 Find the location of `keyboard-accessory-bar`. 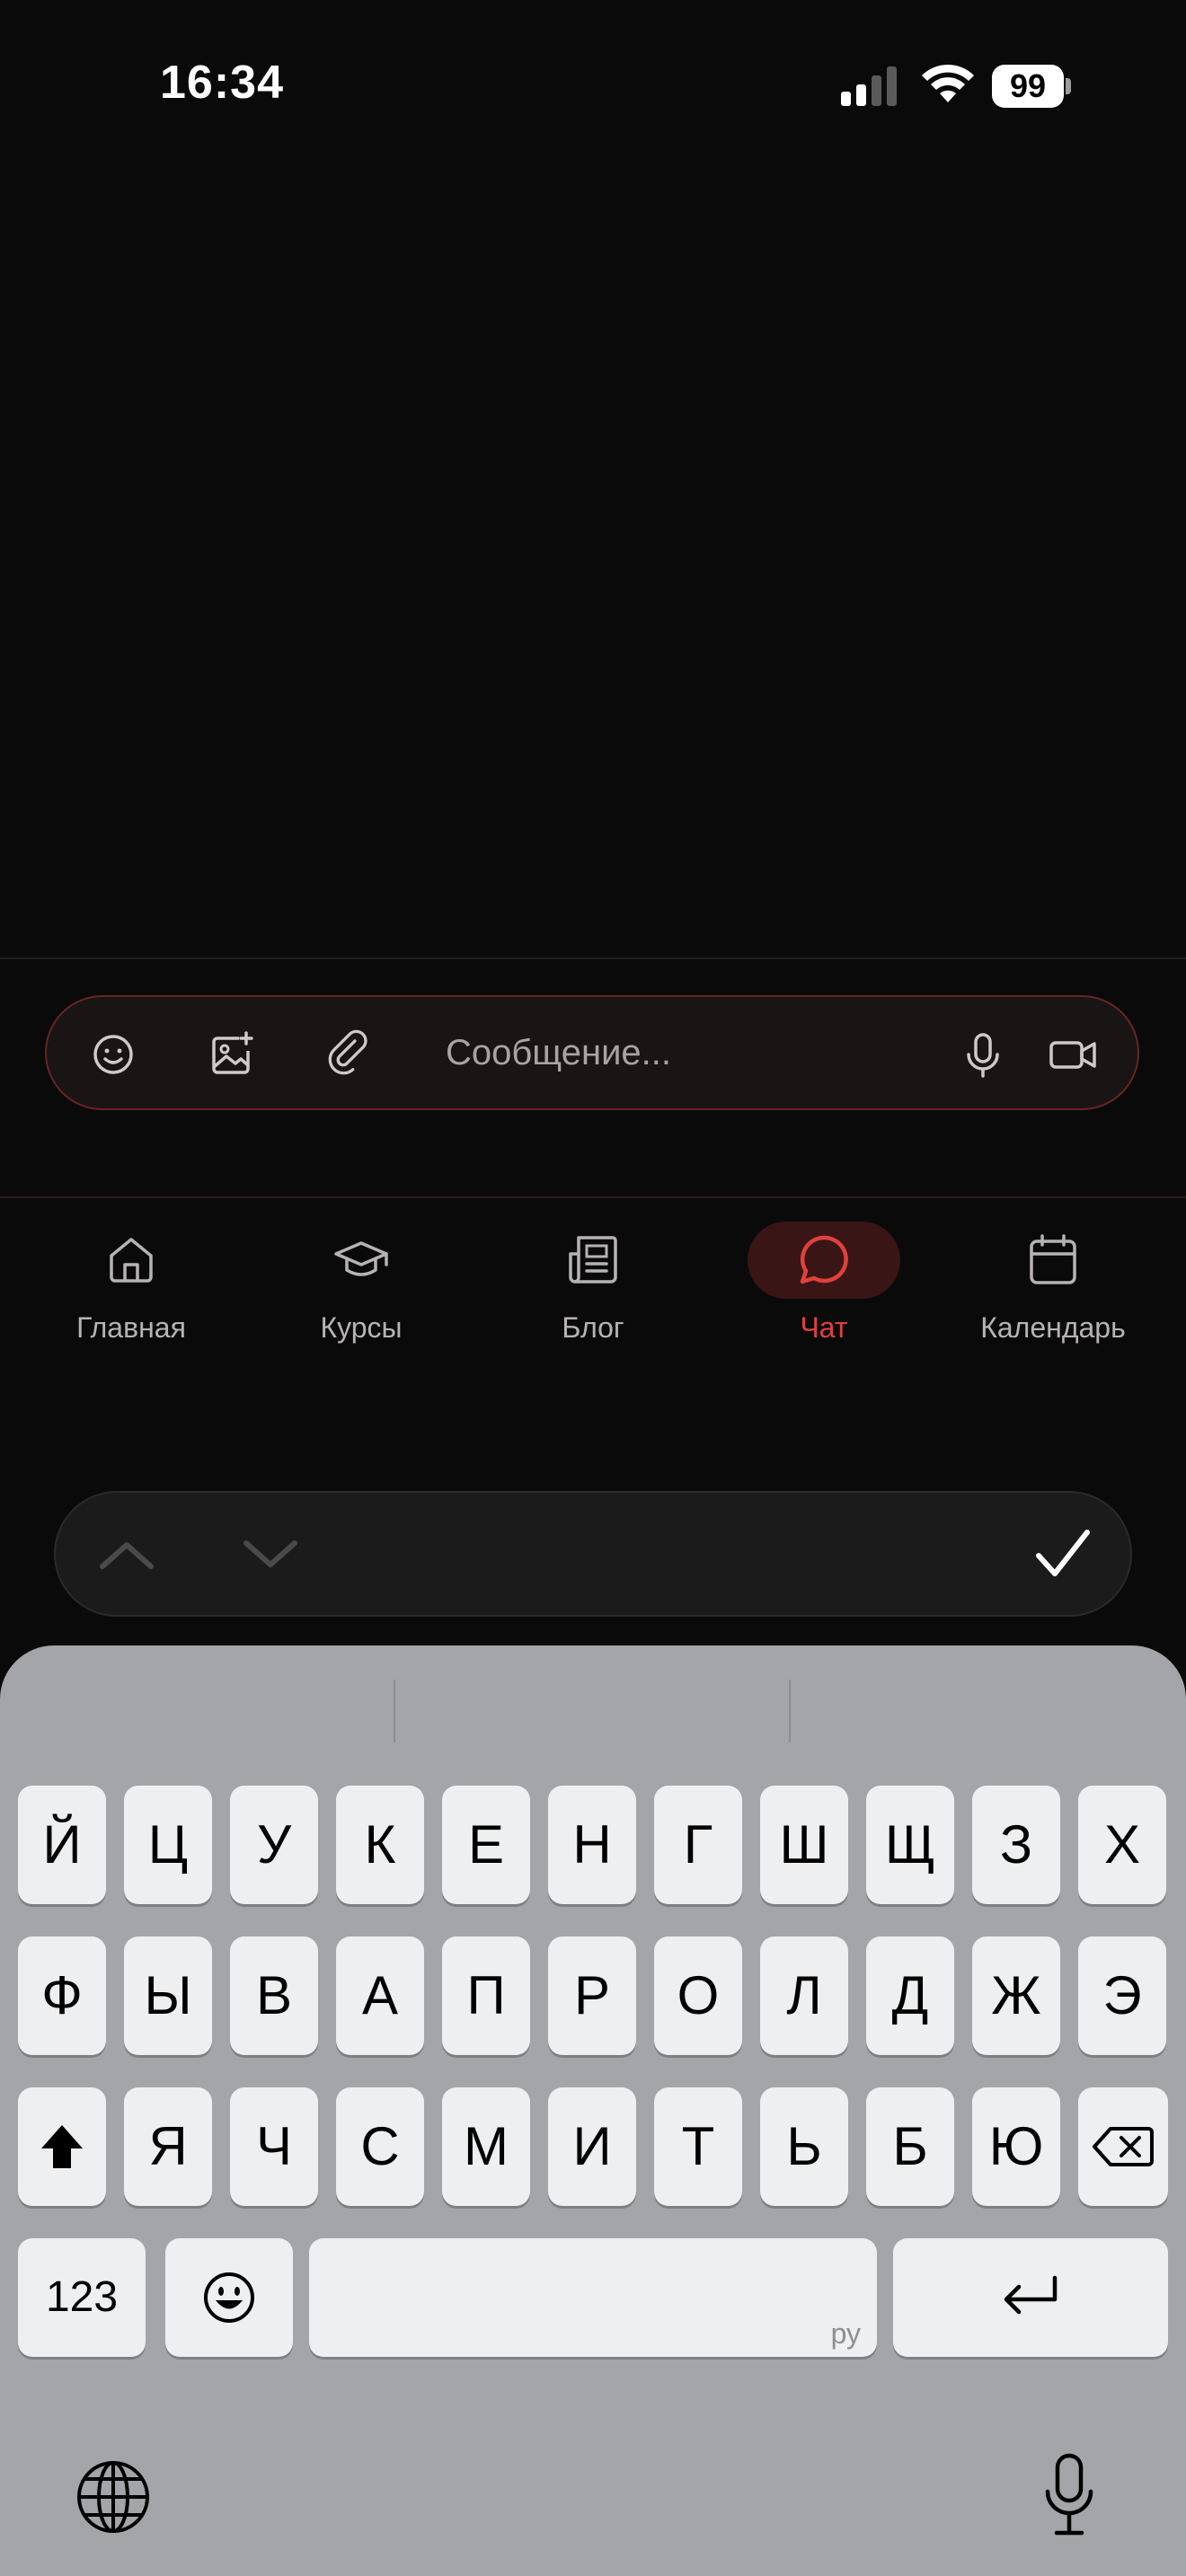

keyboard-accessory-bar is located at coordinates (593, 1554).